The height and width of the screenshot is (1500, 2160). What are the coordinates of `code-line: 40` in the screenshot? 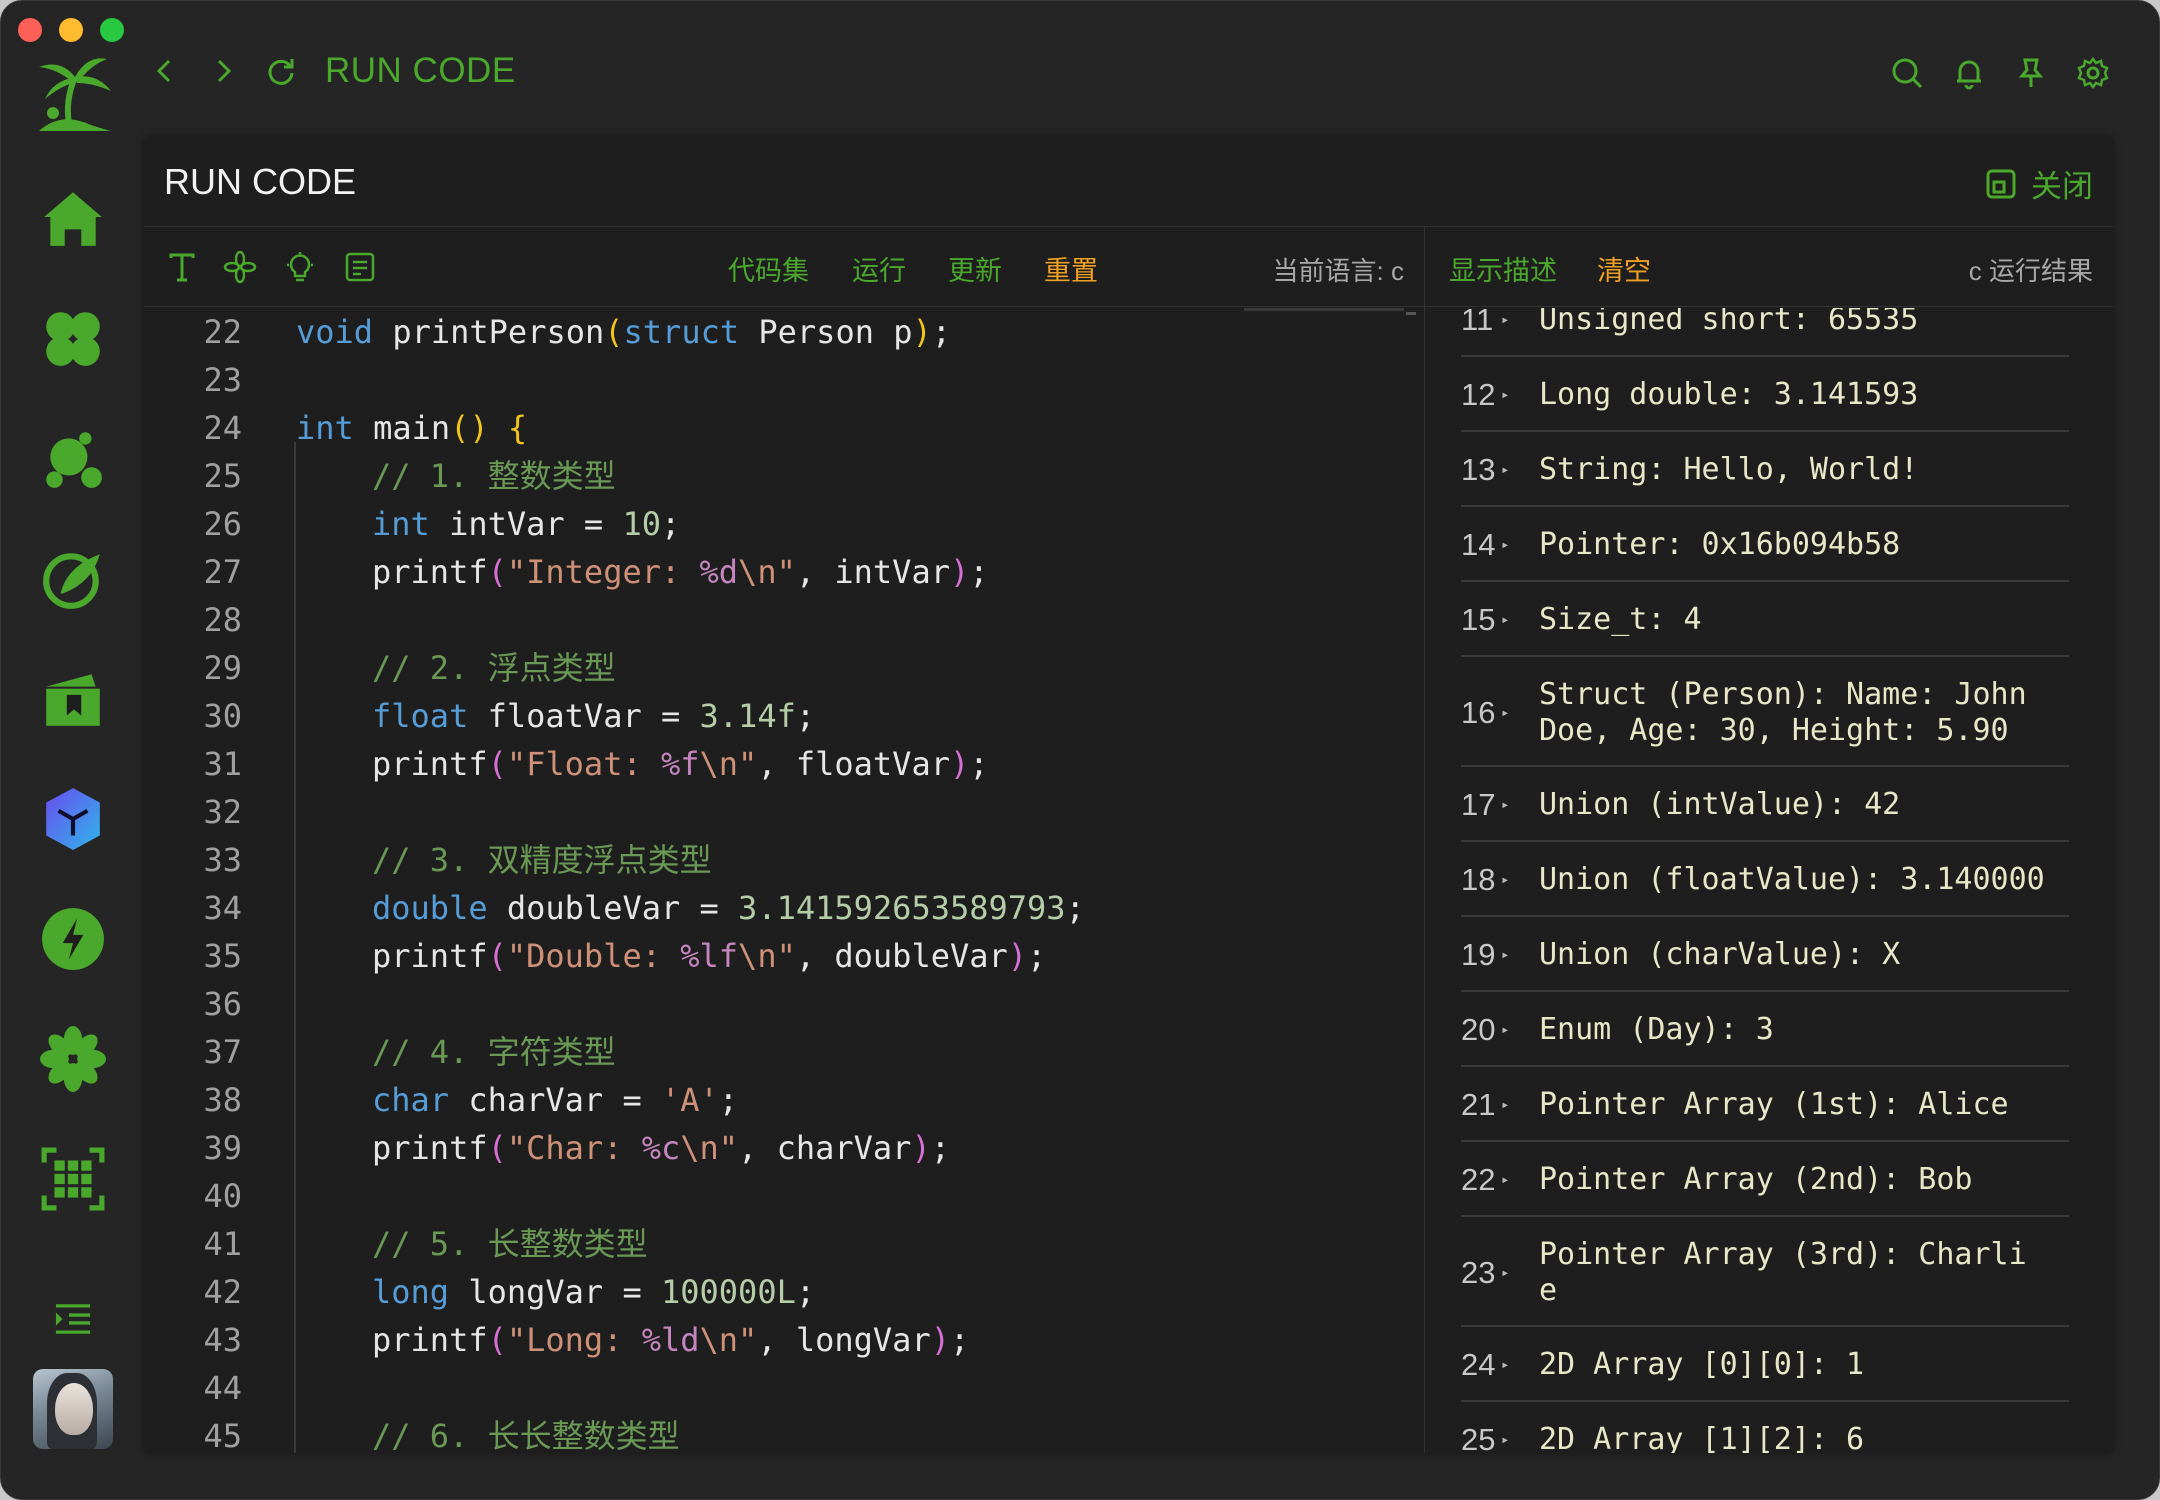 It's located at (784, 1196).